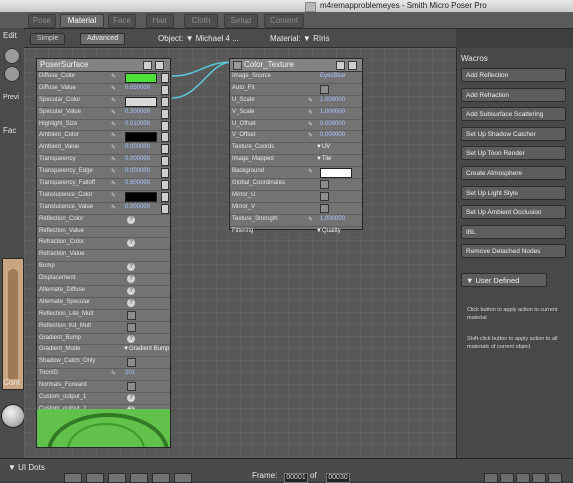 Image resolution: width=573 pixels, height=483 pixels. I want to click on options-button, so click(555, 478).